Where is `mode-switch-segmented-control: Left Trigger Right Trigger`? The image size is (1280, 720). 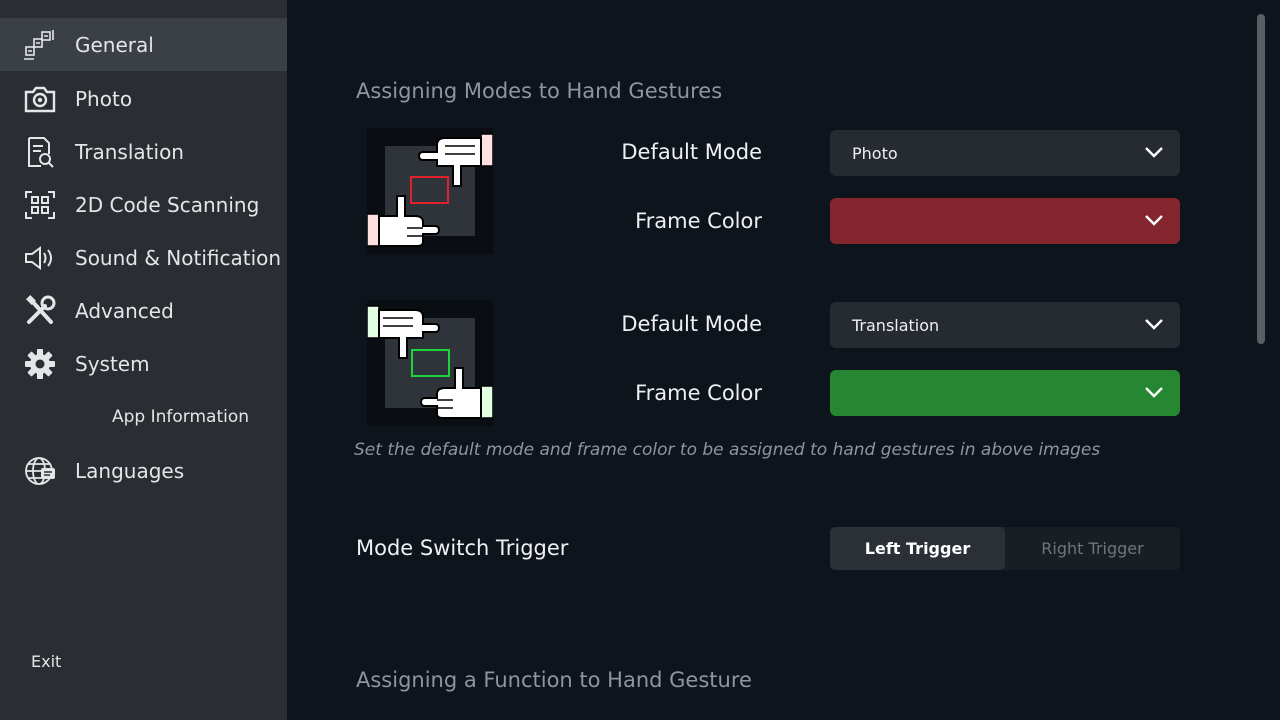
mode-switch-segmented-control: Left Trigger Right Trigger is located at coordinates (1005, 548).